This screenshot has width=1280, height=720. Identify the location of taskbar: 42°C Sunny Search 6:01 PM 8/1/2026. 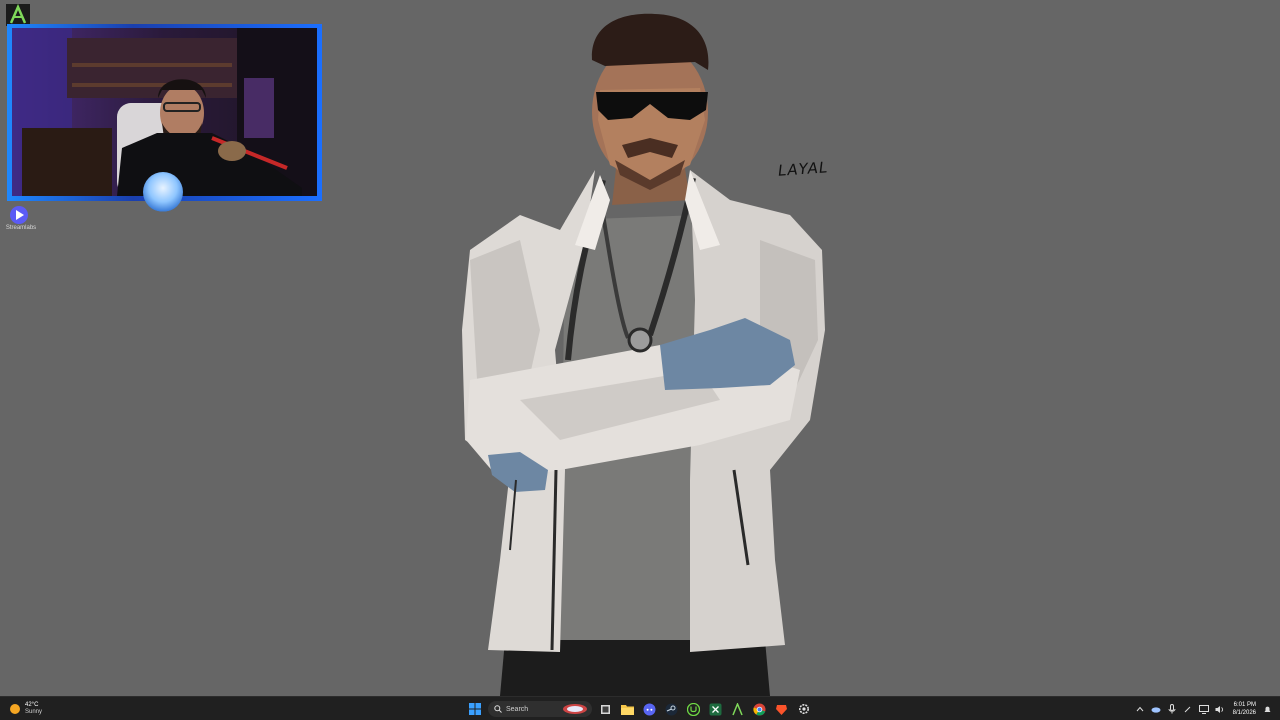
(640, 708).